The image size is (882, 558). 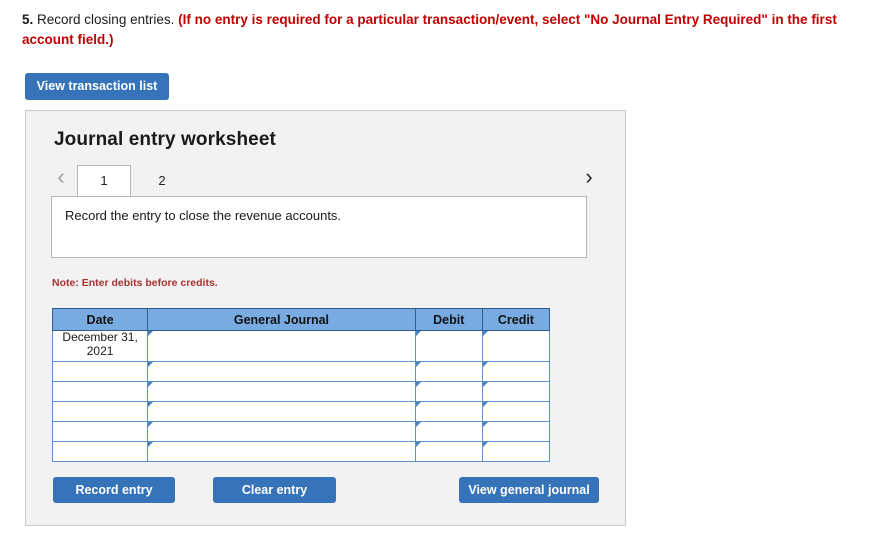 I want to click on tab-entry-2: 2, so click(x=162, y=180).